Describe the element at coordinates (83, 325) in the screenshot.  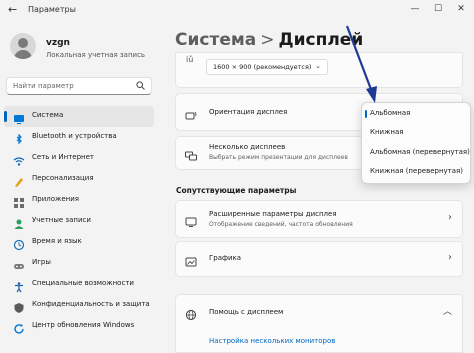
I see `sidebar-item-label: Центр обновления Windows` at that location.